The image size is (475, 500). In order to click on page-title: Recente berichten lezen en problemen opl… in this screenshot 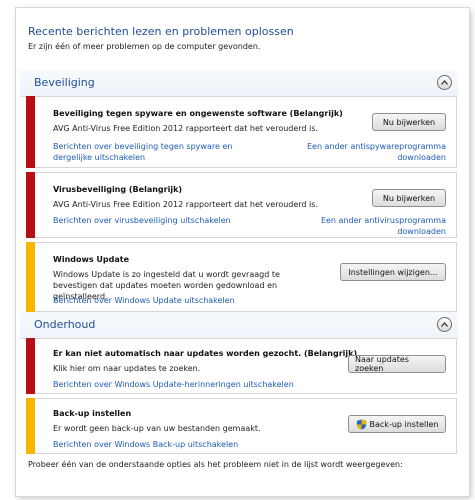, I will do `click(161, 31)`.